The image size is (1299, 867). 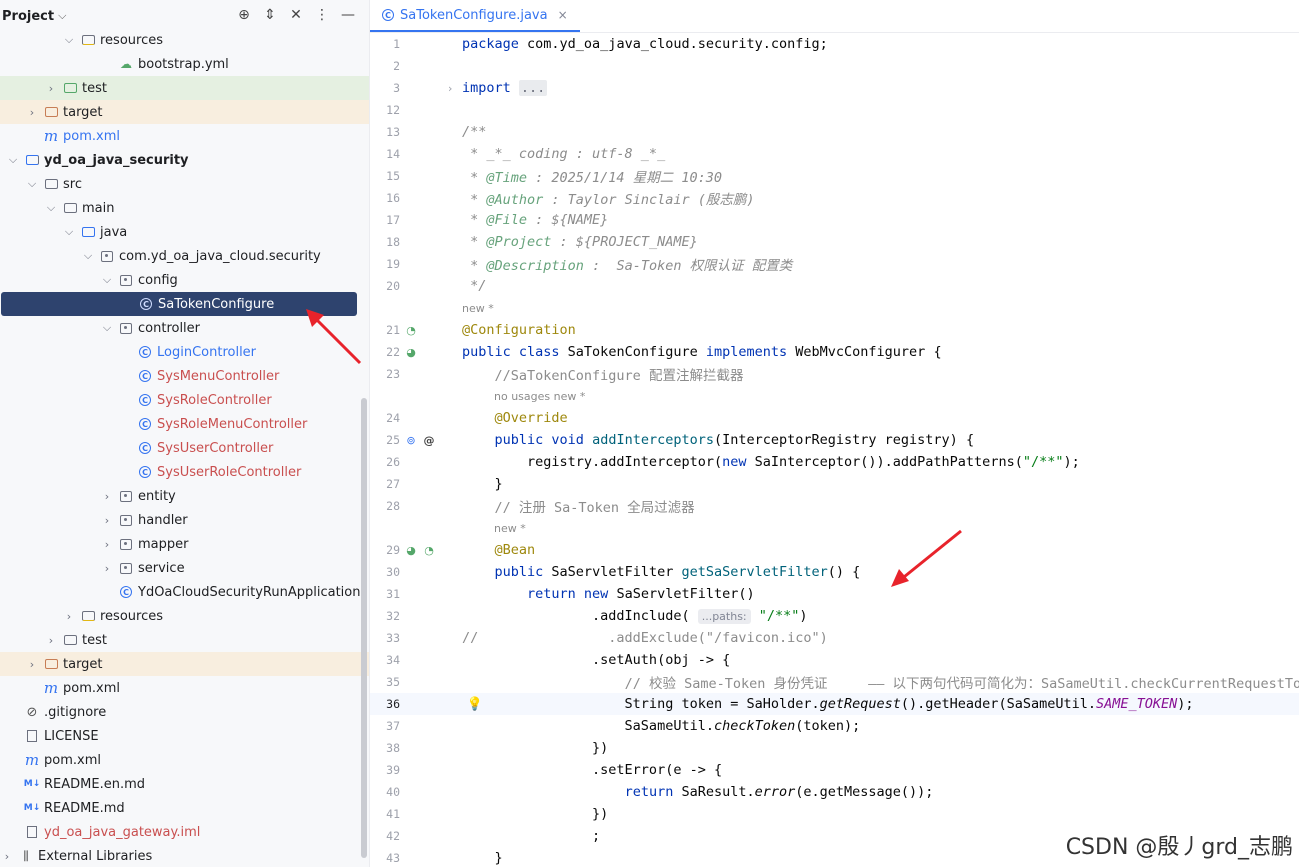 What do you see at coordinates (834, 770) in the screenshot?
I see `code-line: 39 .setError(e -> {` at bounding box center [834, 770].